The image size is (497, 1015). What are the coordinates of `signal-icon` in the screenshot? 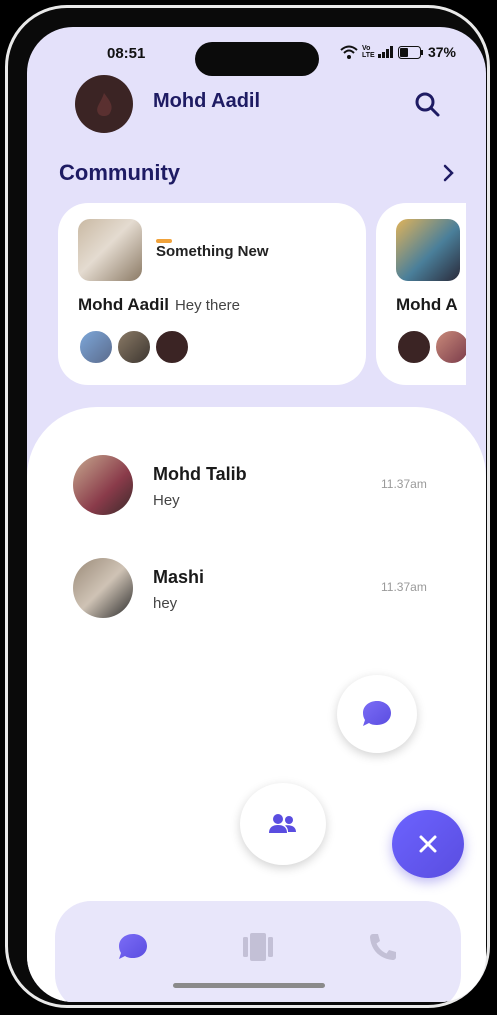 It's located at (385, 52).